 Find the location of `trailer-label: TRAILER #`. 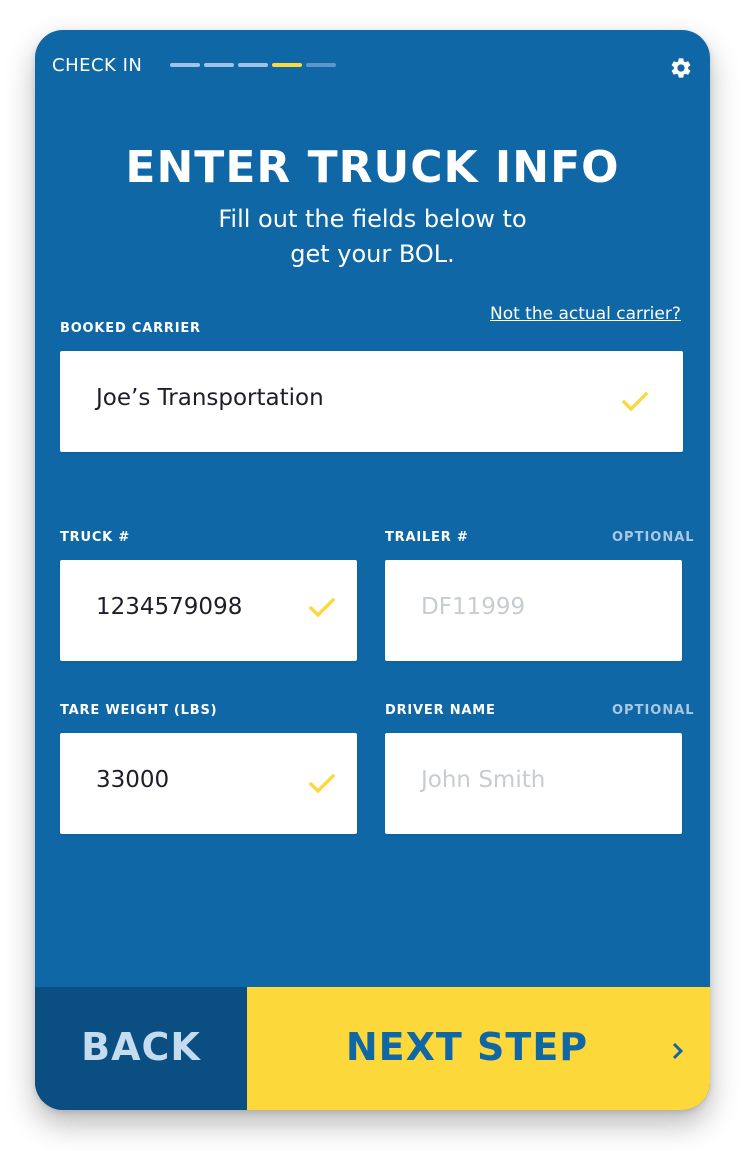

trailer-label: TRAILER # is located at coordinates (427, 537).